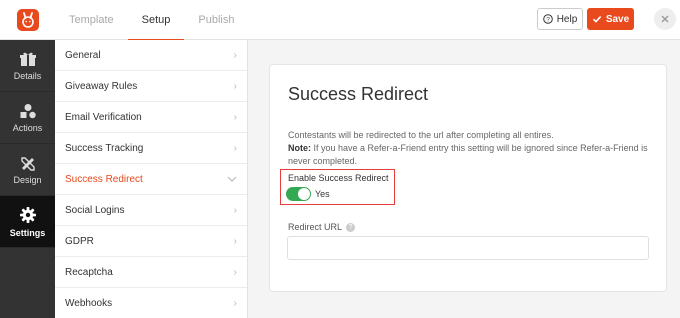 The image size is (680, 318). I want to click on nav-label-settings: Settings, so click(27, 232).